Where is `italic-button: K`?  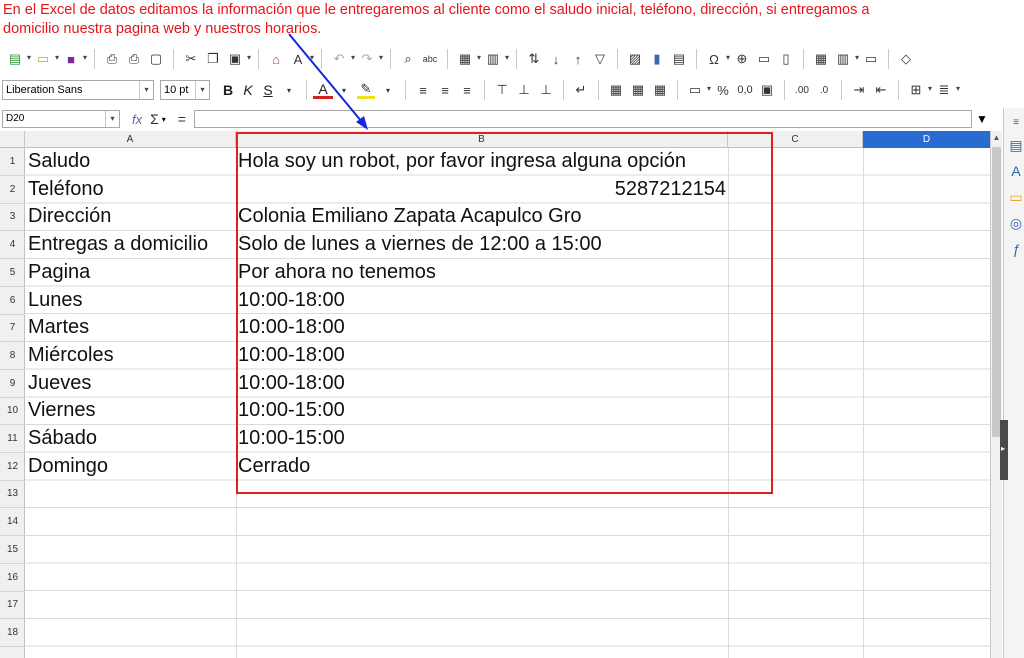 italic-button: K is located at coordinates (248, 90).